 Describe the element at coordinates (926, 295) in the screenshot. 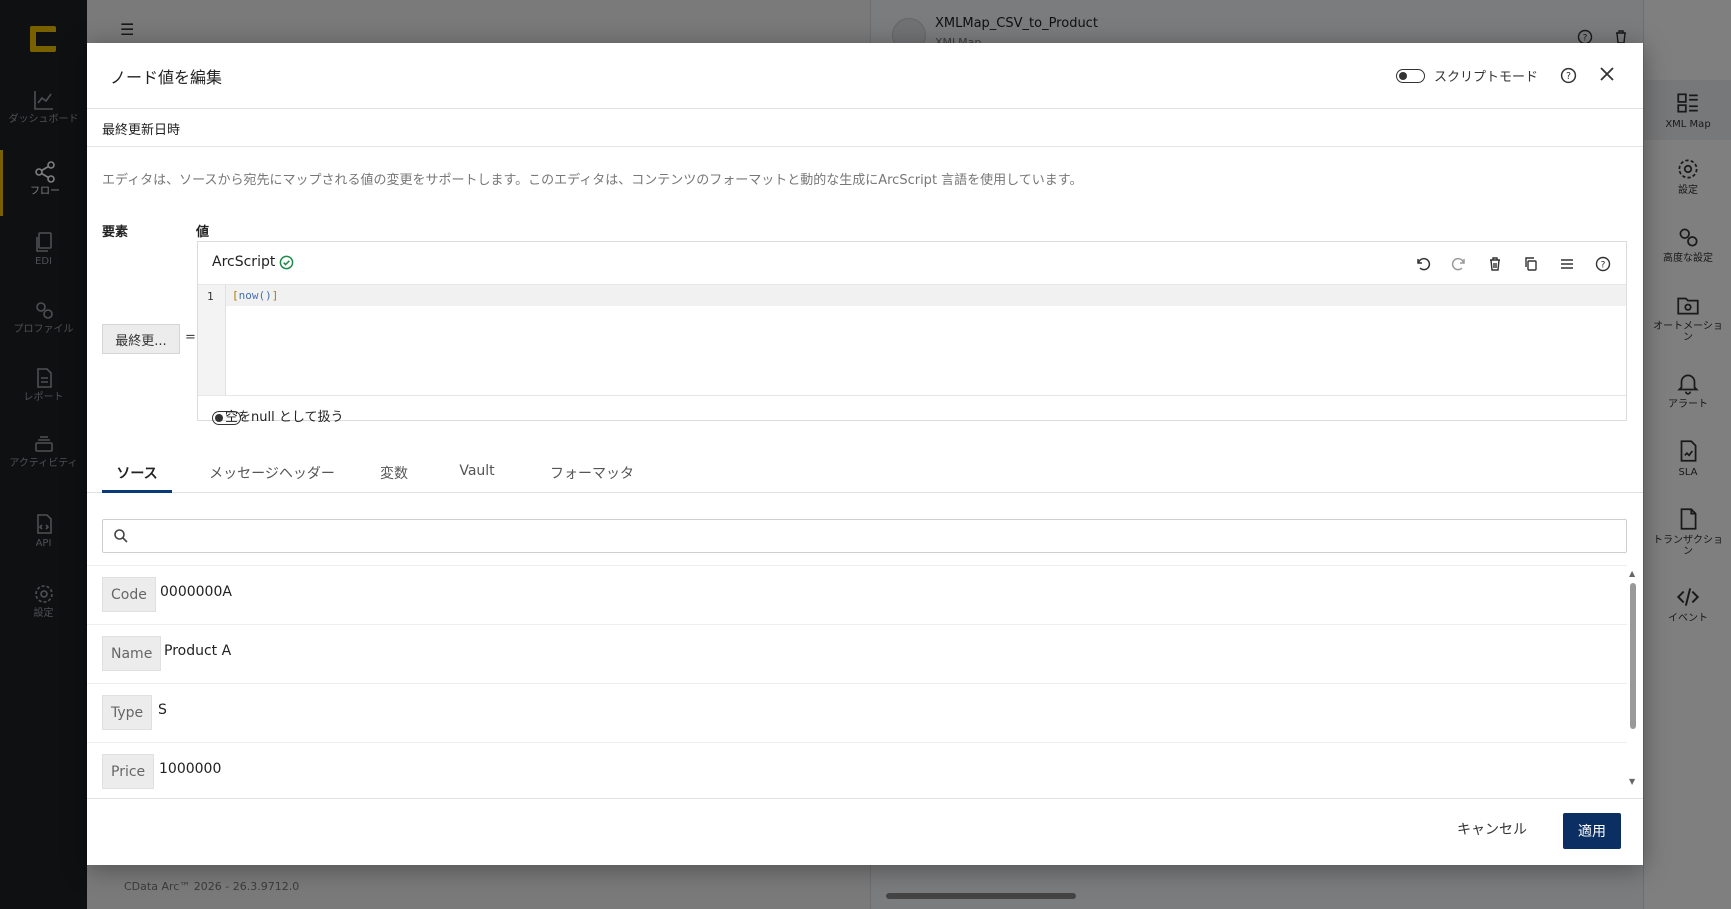

I see `code-editor-line: [now()]` at that location.